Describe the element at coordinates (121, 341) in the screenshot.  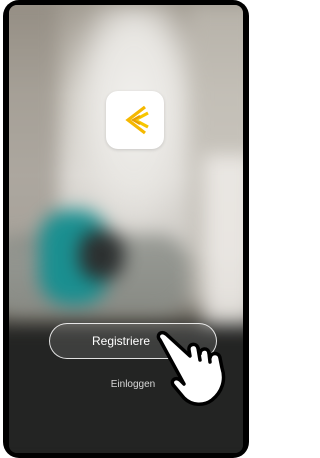
I see `register-label: Registriere` at that location.